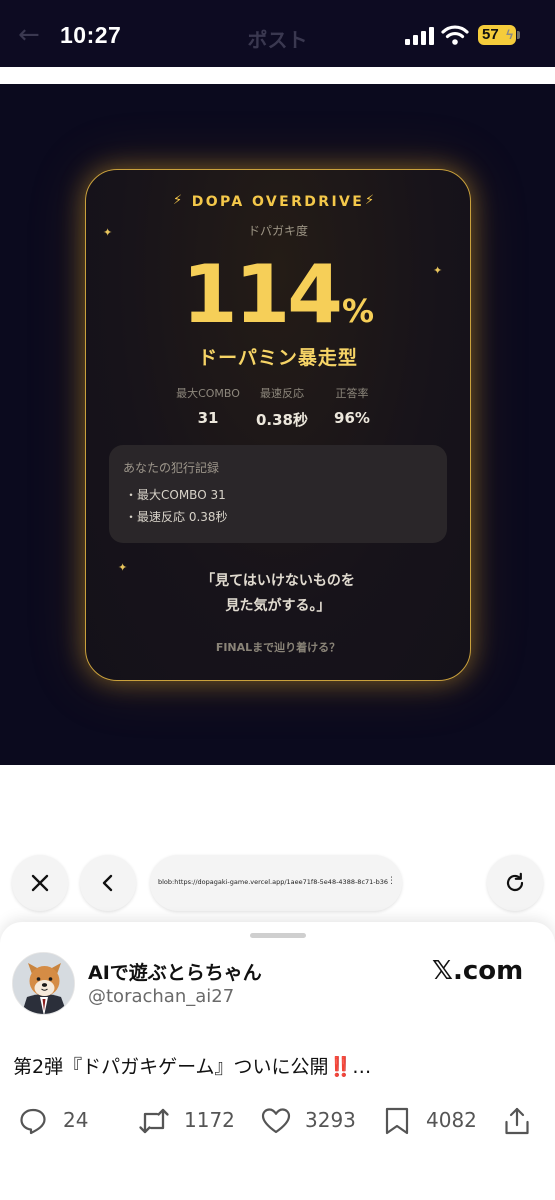 This screenshot has width=555, height=1200. I want to click on chevron-left-icon, so click(107, 883).